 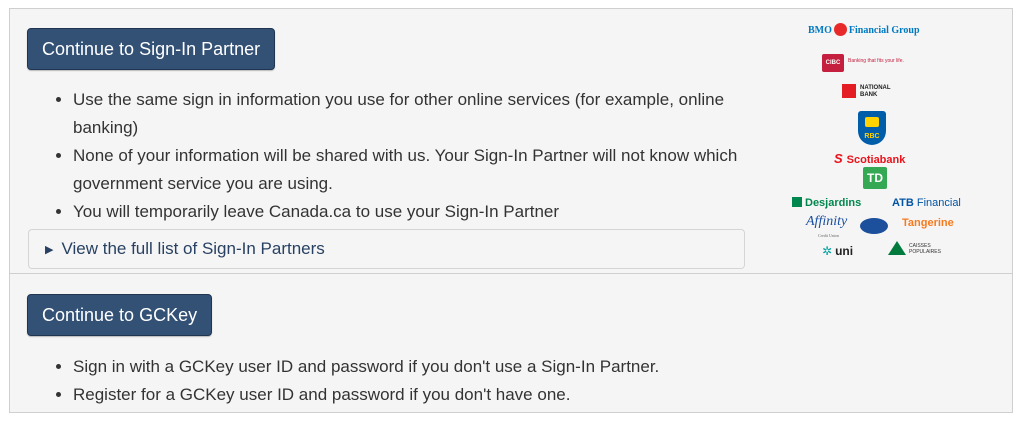 What do you see at coordinates (838, 158) in the screenshot?
I see `scotiabank-s-icon: S` at bounding box center [838, 158].